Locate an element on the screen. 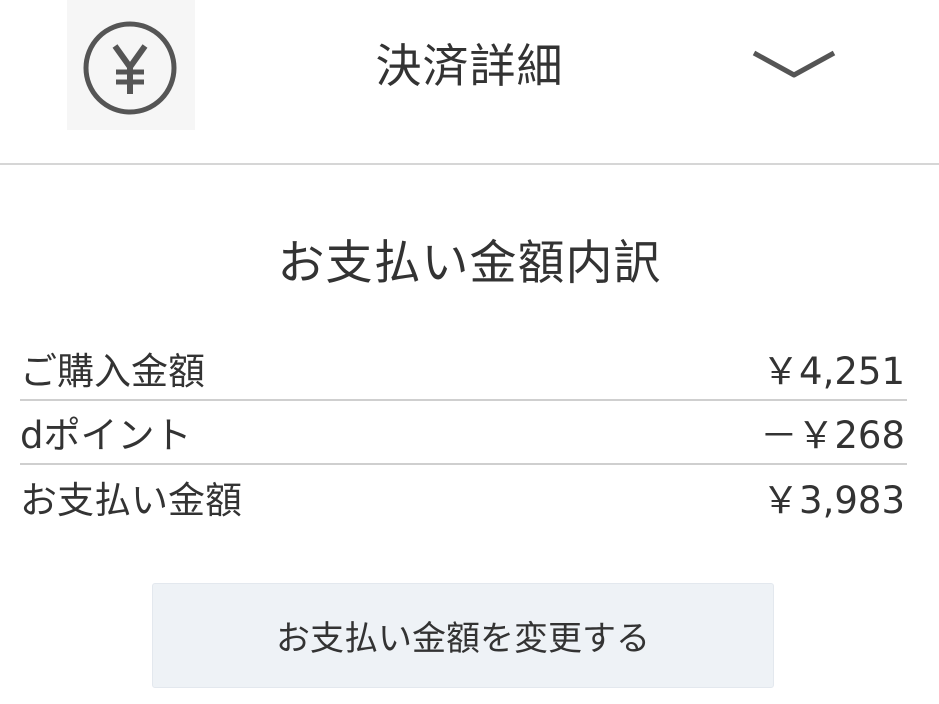 The image size is (939, 704). breakdown-title: お支払い金額内訳 is located at coordinates (469, 263).